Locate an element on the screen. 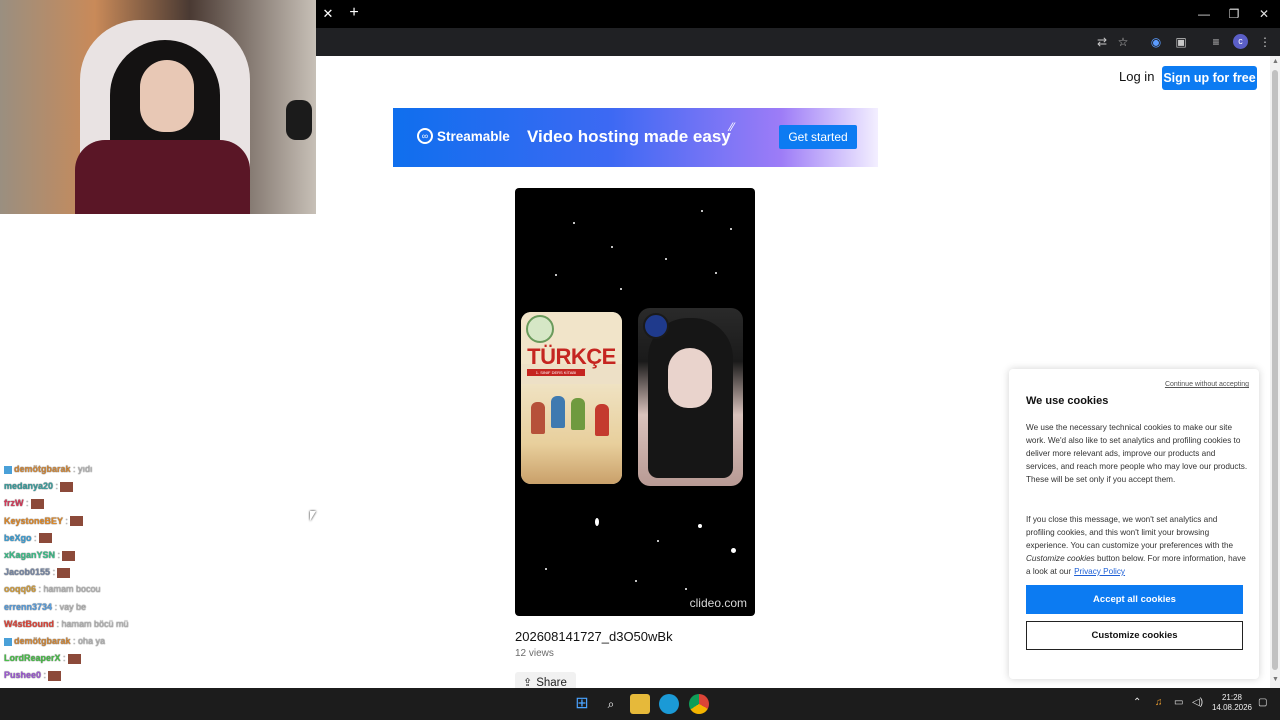  login-link: Log in is located at coordinates (1136, 76).